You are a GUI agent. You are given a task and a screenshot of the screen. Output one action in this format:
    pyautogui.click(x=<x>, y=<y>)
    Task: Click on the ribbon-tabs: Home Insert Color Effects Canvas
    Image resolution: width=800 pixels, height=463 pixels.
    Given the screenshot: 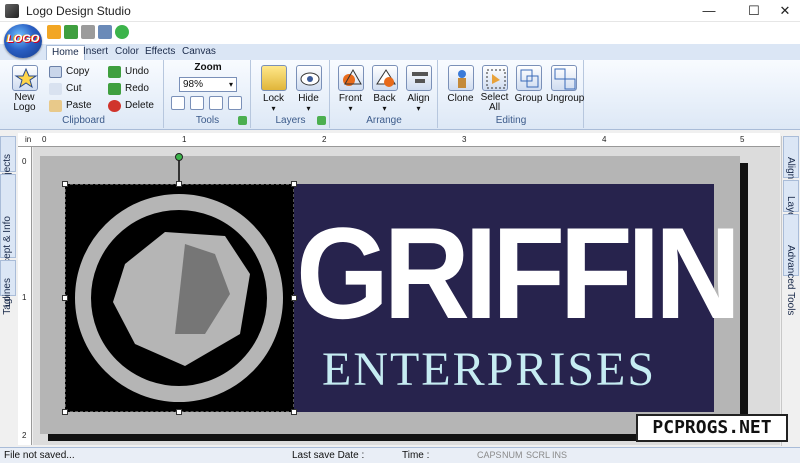 What is the action you would take?
    pyautogui.click(x=400, y=52)
    